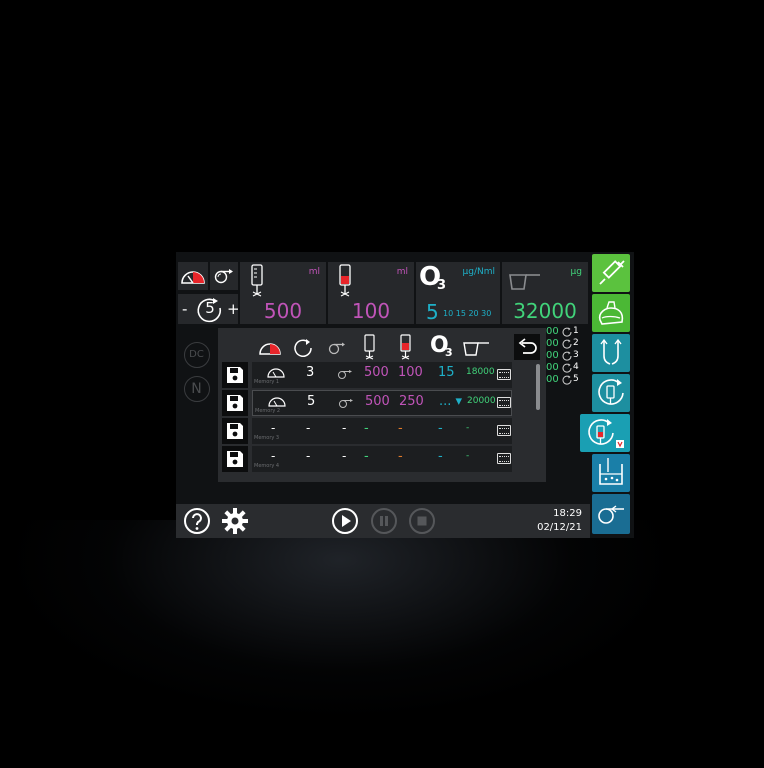 This screenshot has height=768, width=764. I want to click on pump-header-icon, so click(336, 348).